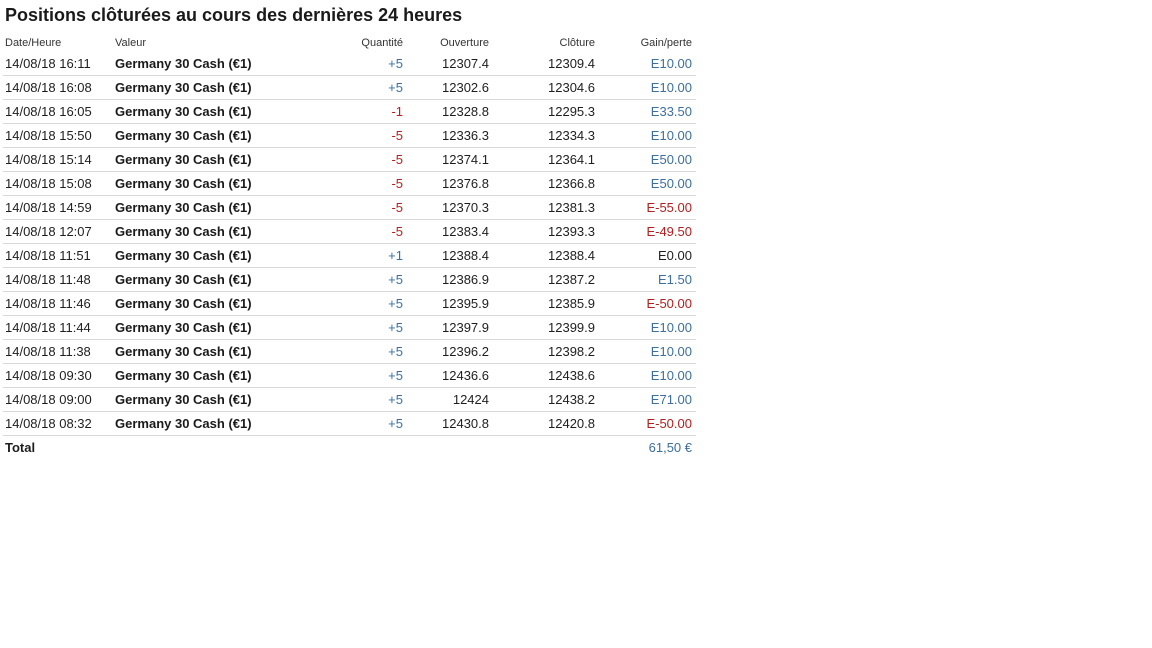  I want to click on cell-ouverture: 12424, so click(450, 399).